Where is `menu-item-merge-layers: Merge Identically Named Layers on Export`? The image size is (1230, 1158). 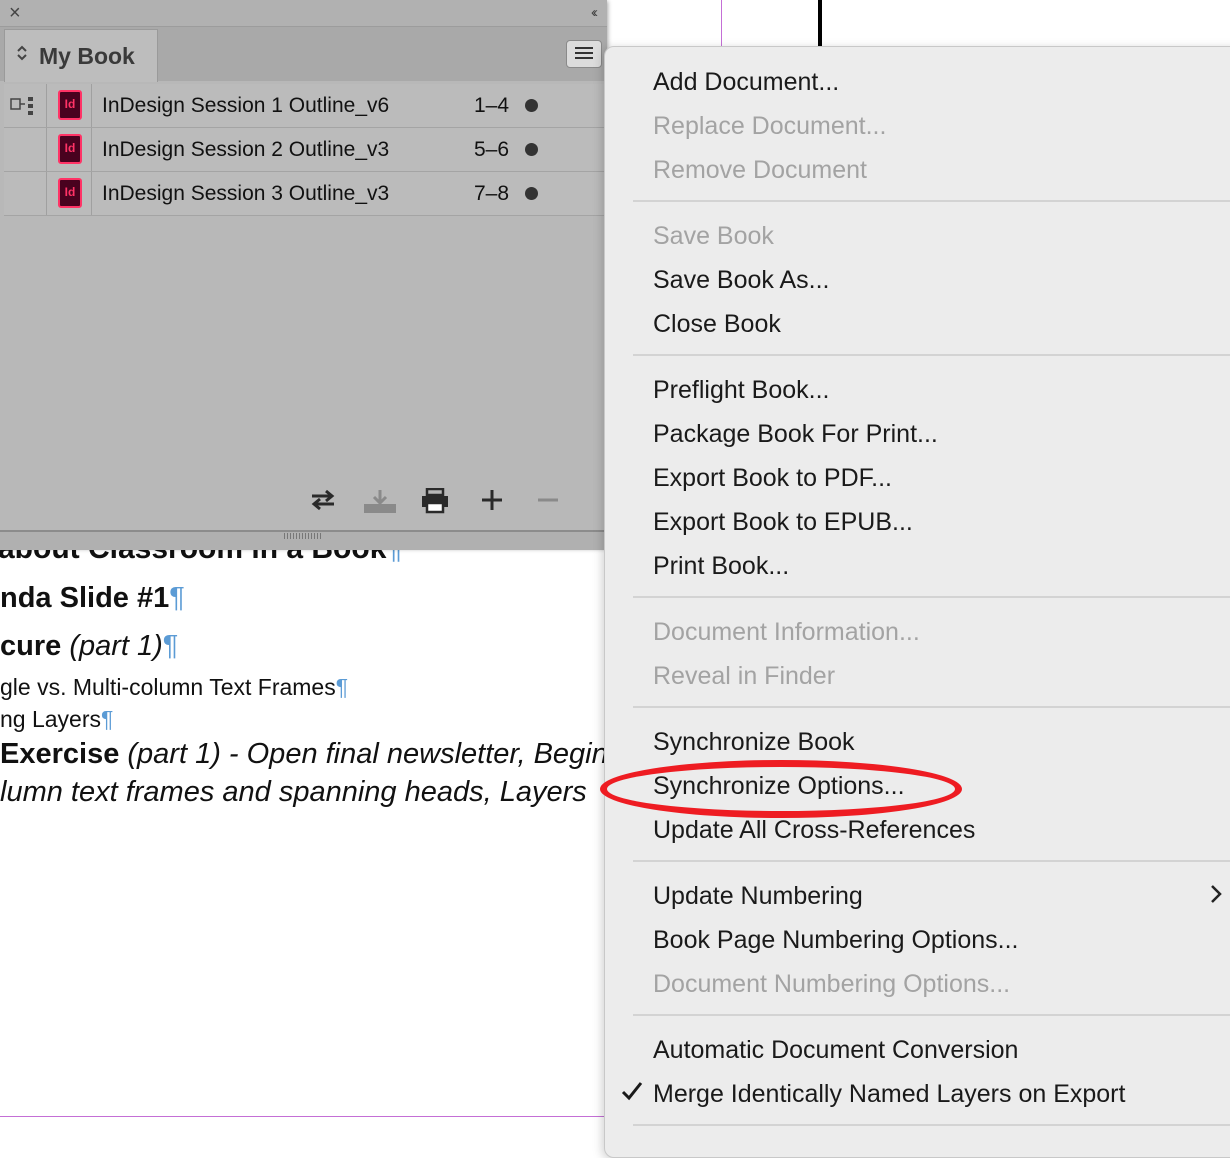 menu-item-merge-layers: Merge Identically Named Layers on Export is located at coordinates (889, 1094).